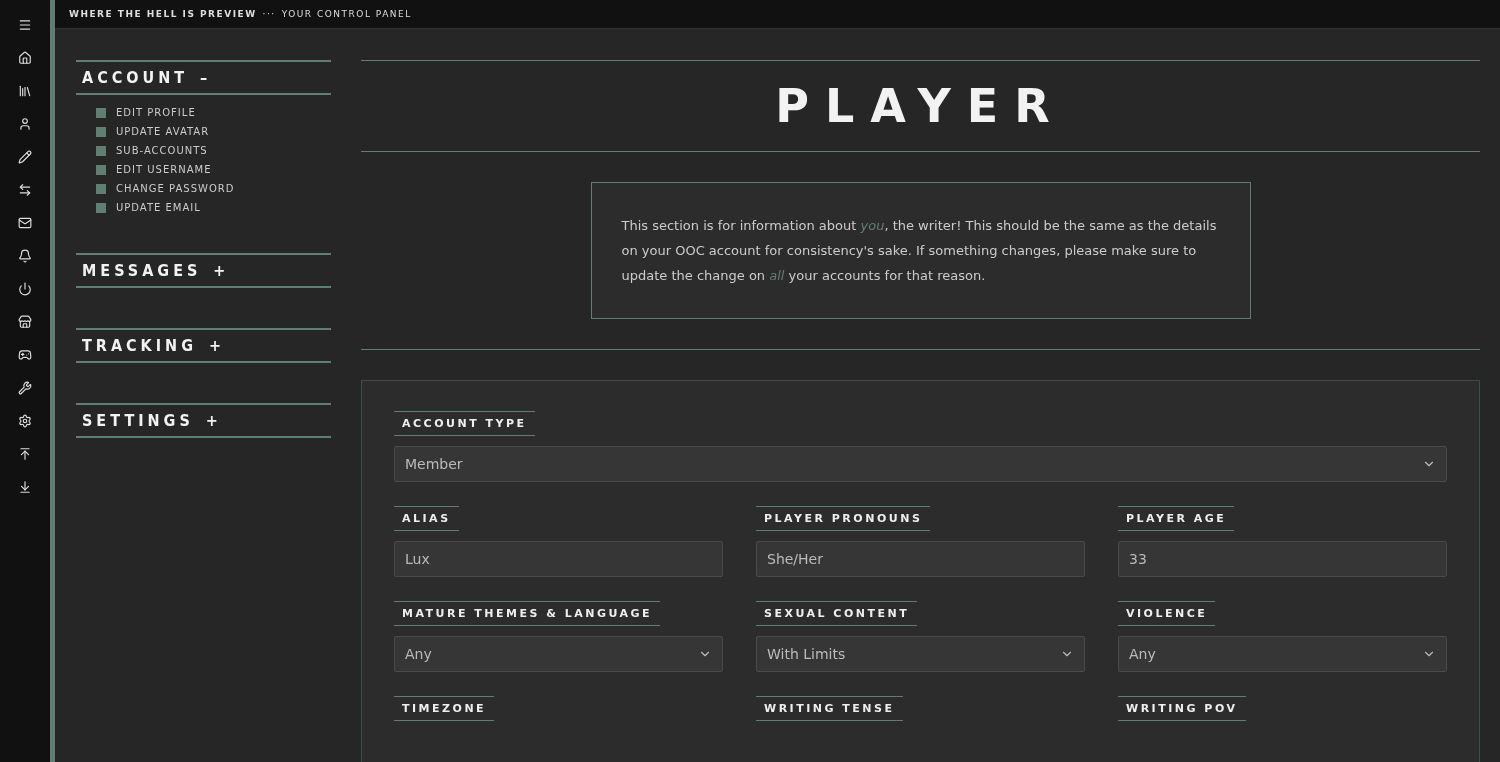  I want to click on power-icon, so click(25, 289).